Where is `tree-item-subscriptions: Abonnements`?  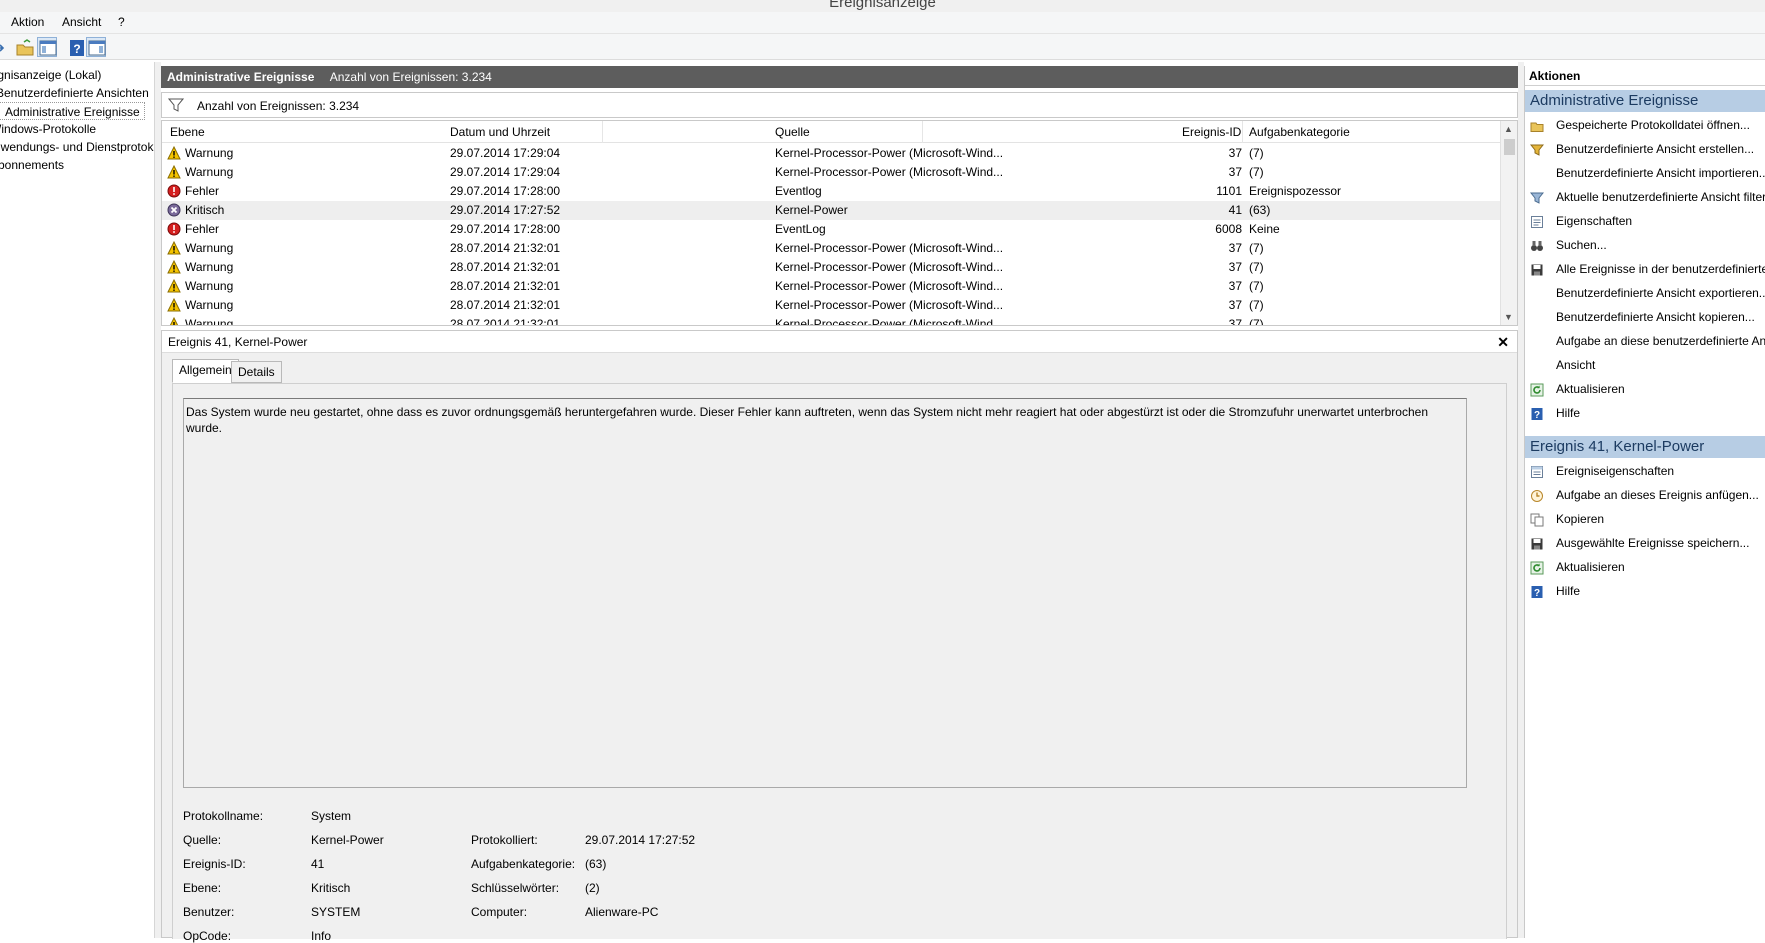
tree-item-subscriptions: Abonnements is located at coordinates (32, 165).